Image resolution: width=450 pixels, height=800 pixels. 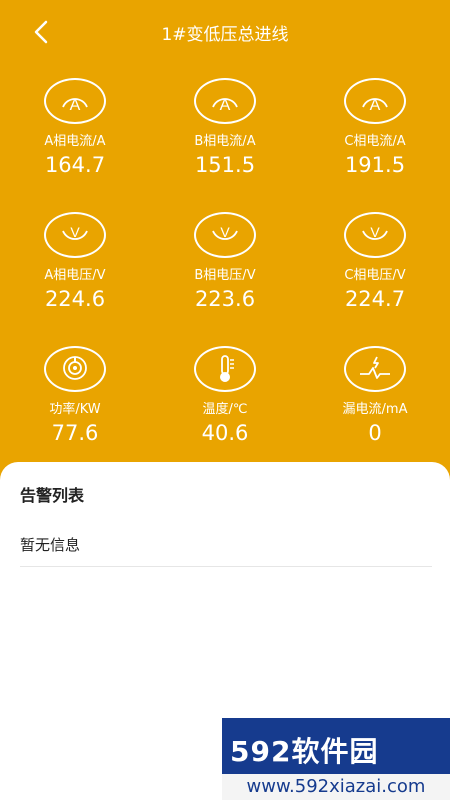 I want to click on metric-a-voltage: V A相电压/V 224.6, so click(x=75, y=261).